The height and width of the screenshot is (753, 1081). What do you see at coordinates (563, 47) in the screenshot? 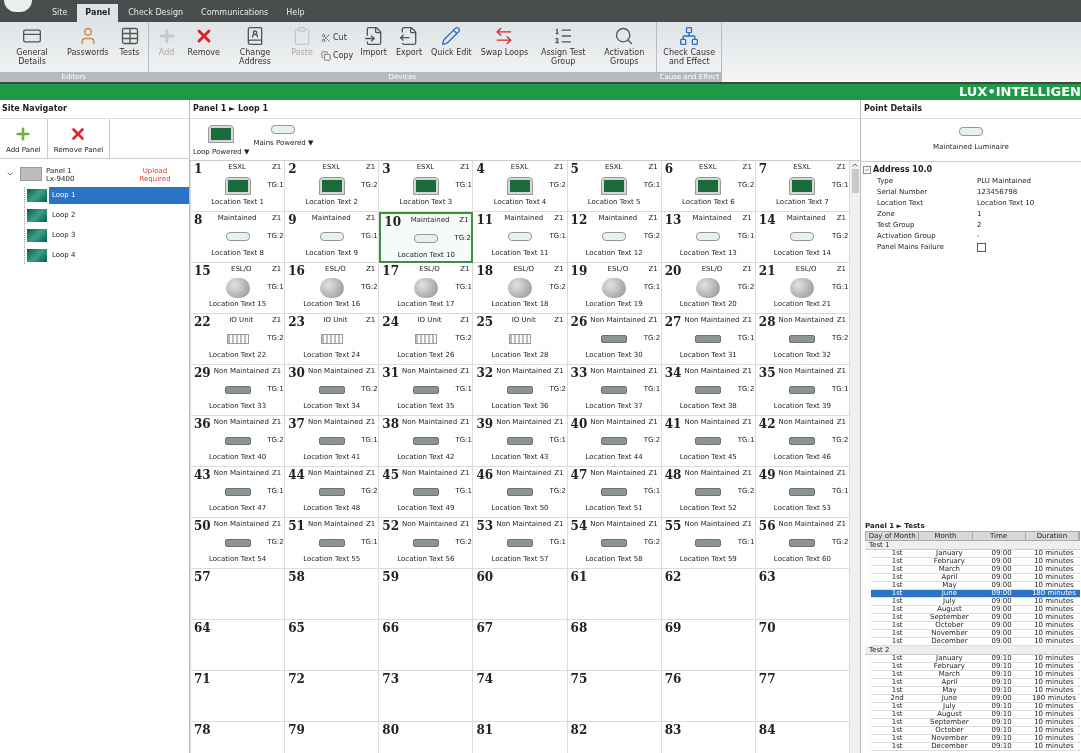
I see `ribbon-button: Assign Test Group` at bounding box center [563, 47].